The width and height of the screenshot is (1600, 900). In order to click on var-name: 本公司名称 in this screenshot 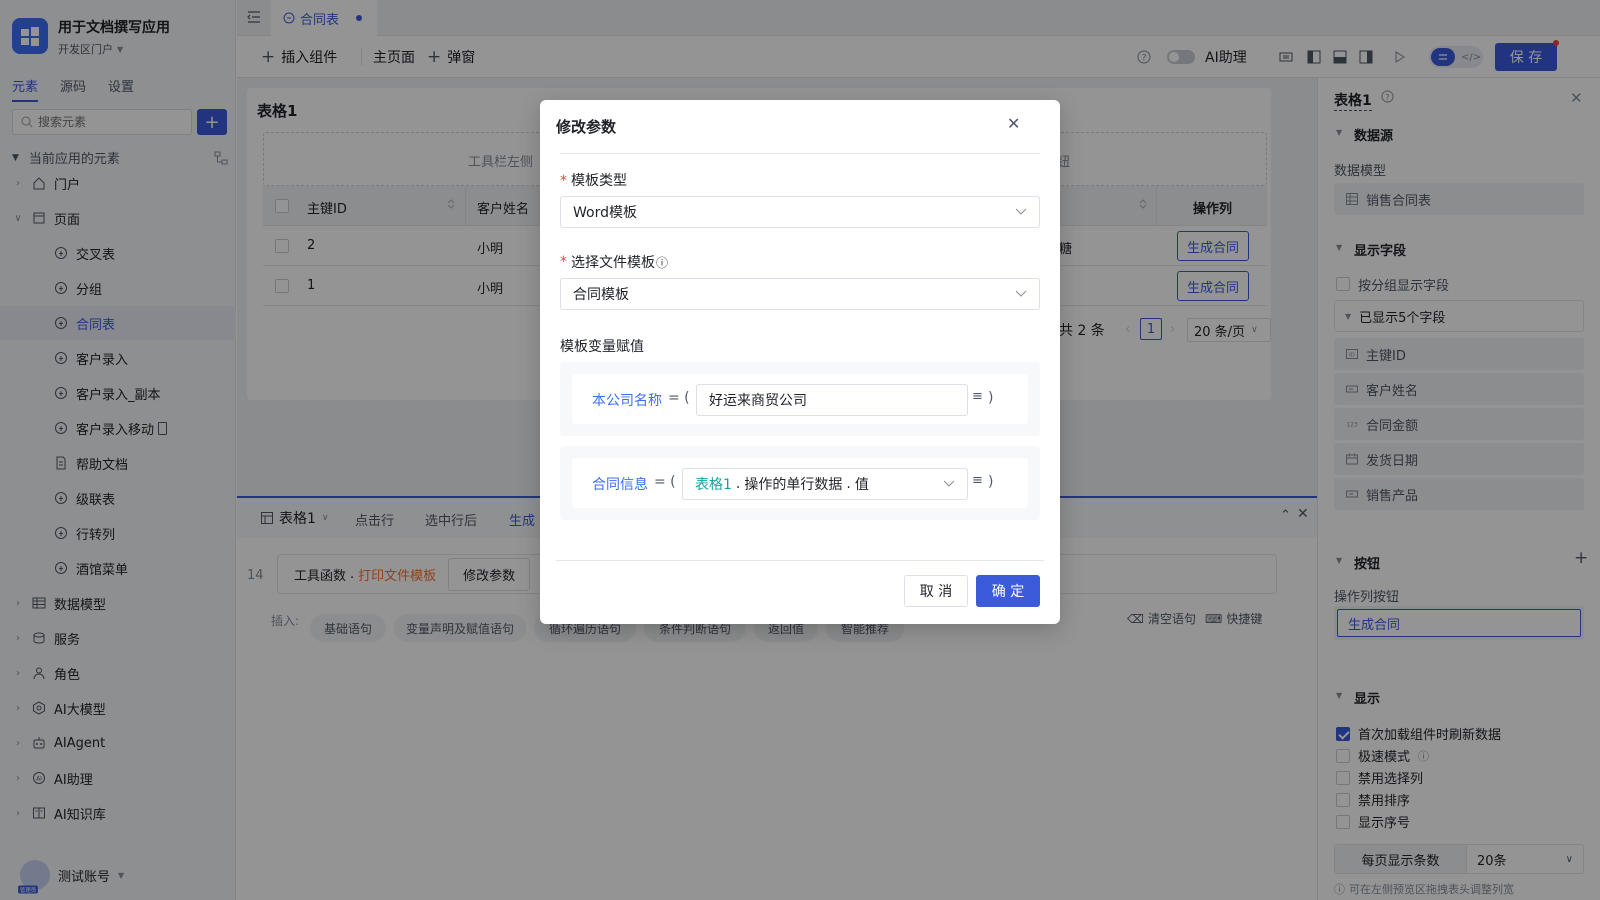, I will do `click(627, 401)`.